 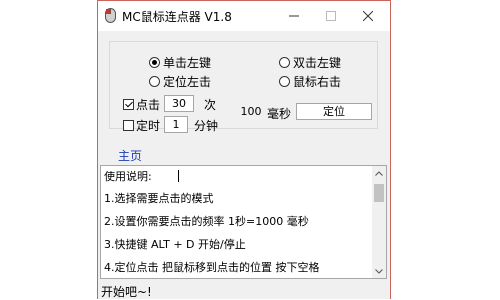 I want to click on home-link: 主页, so click(x=130, y=155).